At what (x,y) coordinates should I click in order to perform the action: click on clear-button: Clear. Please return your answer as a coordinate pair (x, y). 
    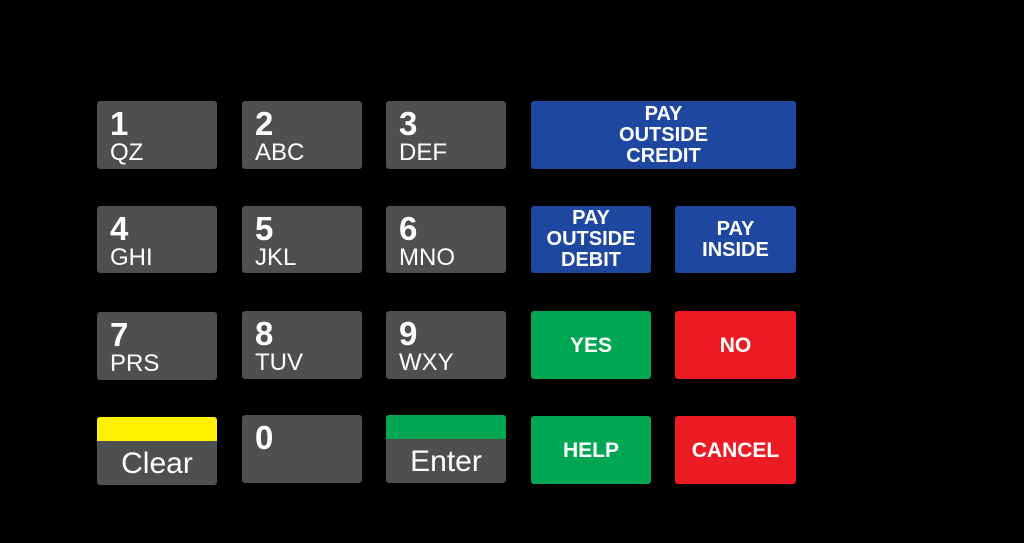
    Looking at the image, I should click on (157, 451).